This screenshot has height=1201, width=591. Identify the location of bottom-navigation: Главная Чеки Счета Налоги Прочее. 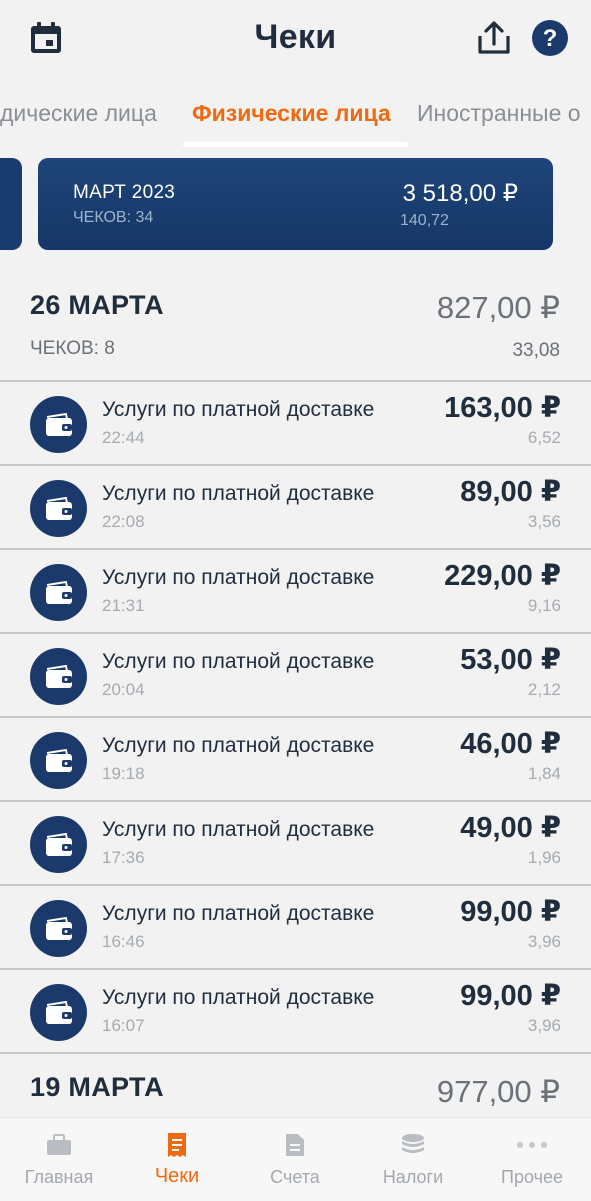
(295, 1159).